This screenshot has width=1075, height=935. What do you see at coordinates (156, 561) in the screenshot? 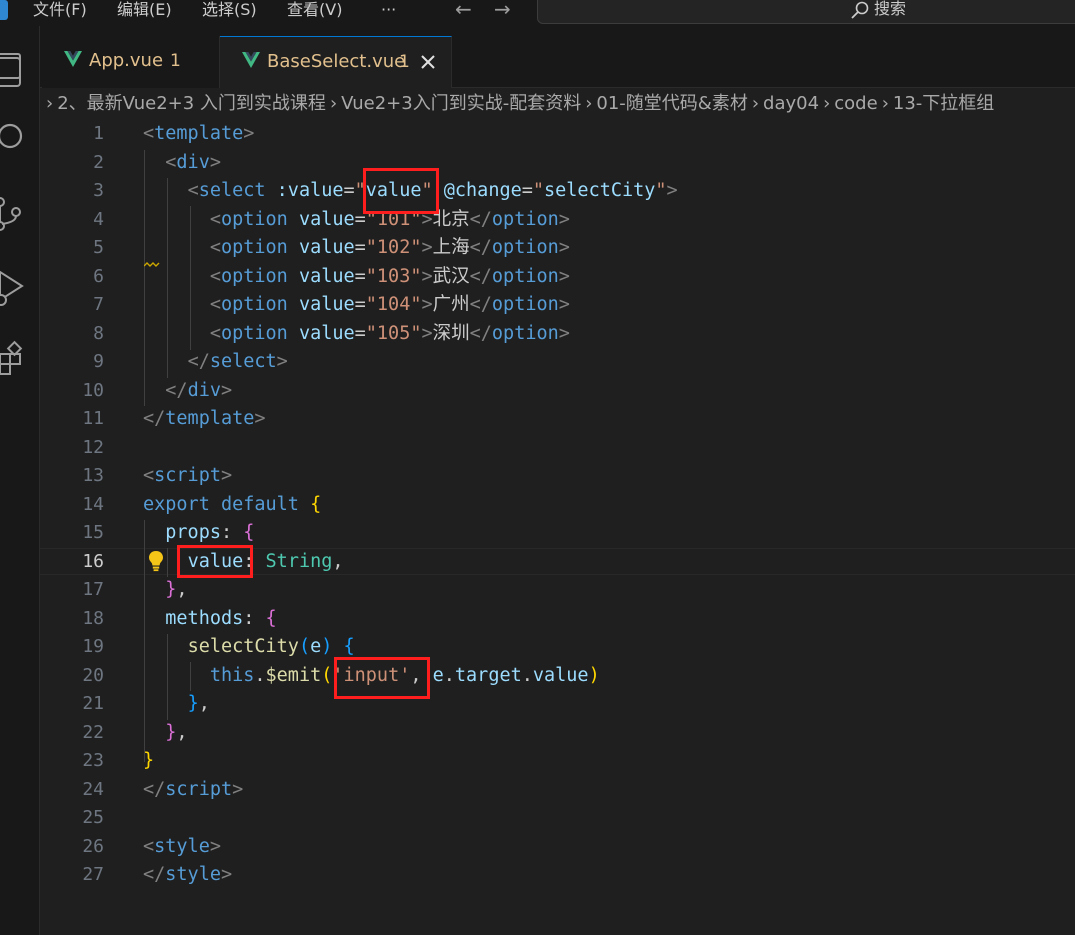
I see `lightbulb-icon` at bounding box center [156, 561].